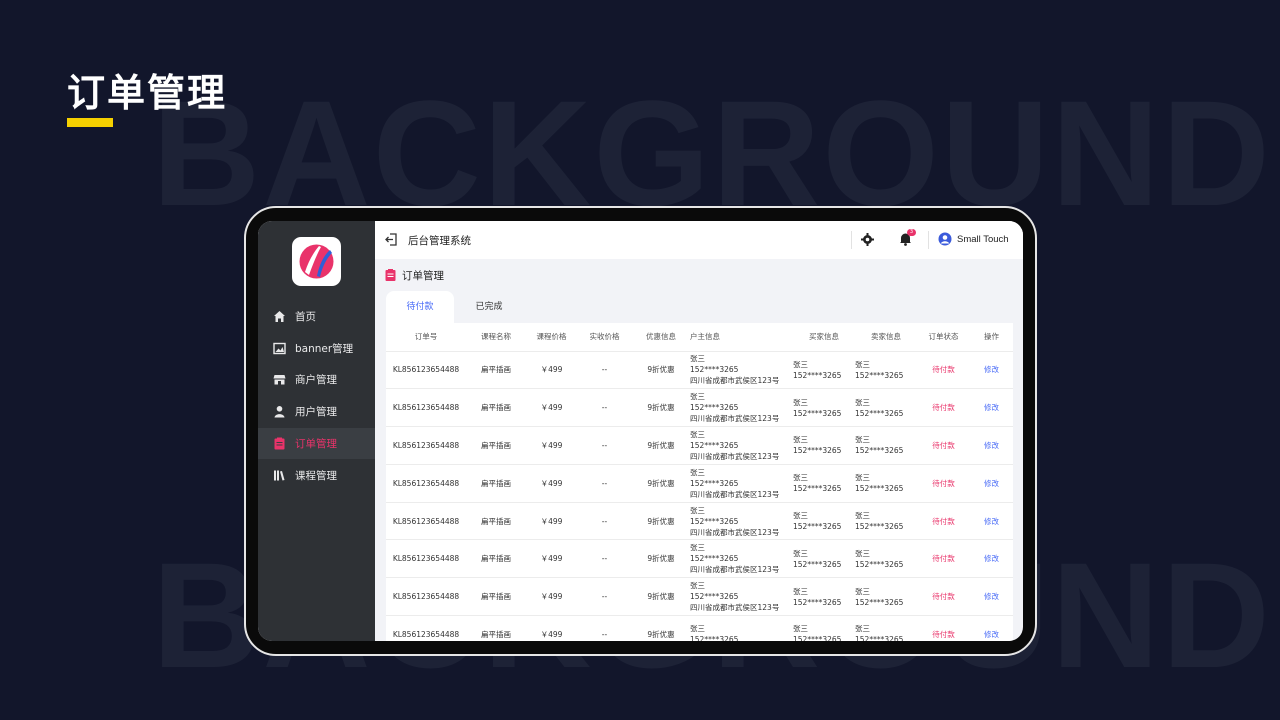 This screenshot has width=1280, height=720. Describe the element at coordinates (911, 232) in the screenshot. I see `notification-badge: 3` at that location.